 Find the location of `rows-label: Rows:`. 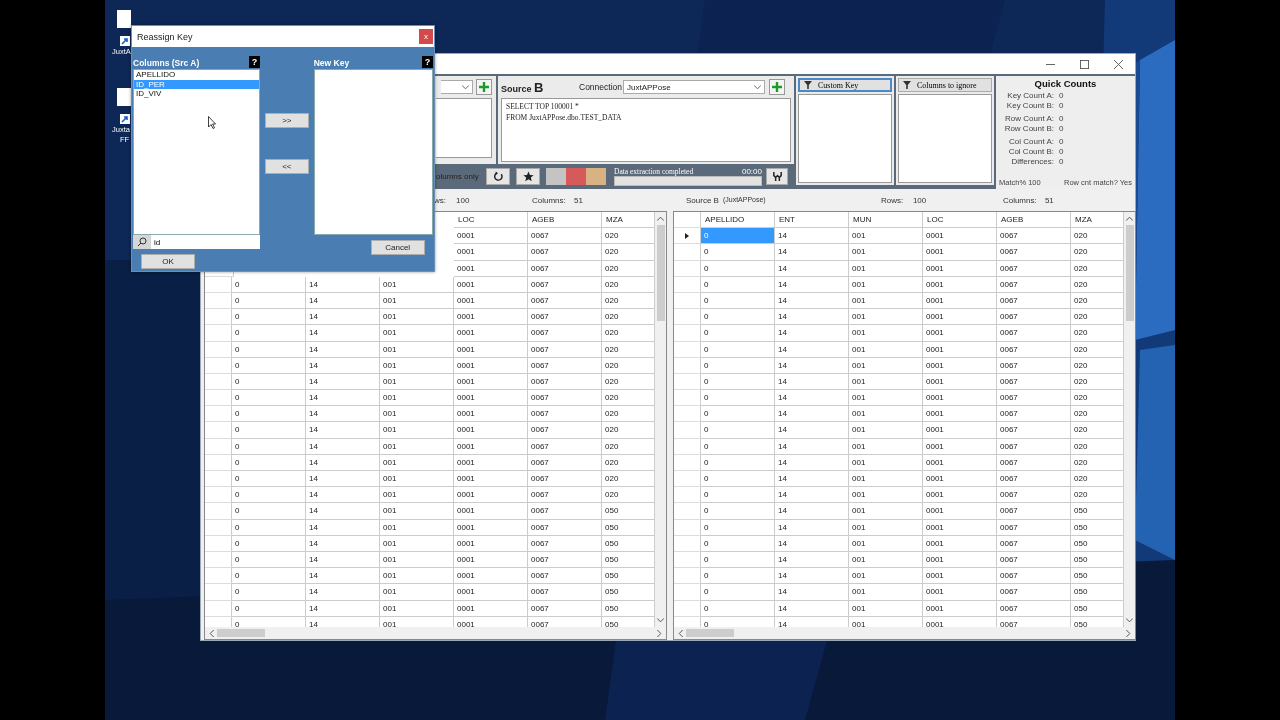

rows-label: Rows: is located at coordinates (892, 200).